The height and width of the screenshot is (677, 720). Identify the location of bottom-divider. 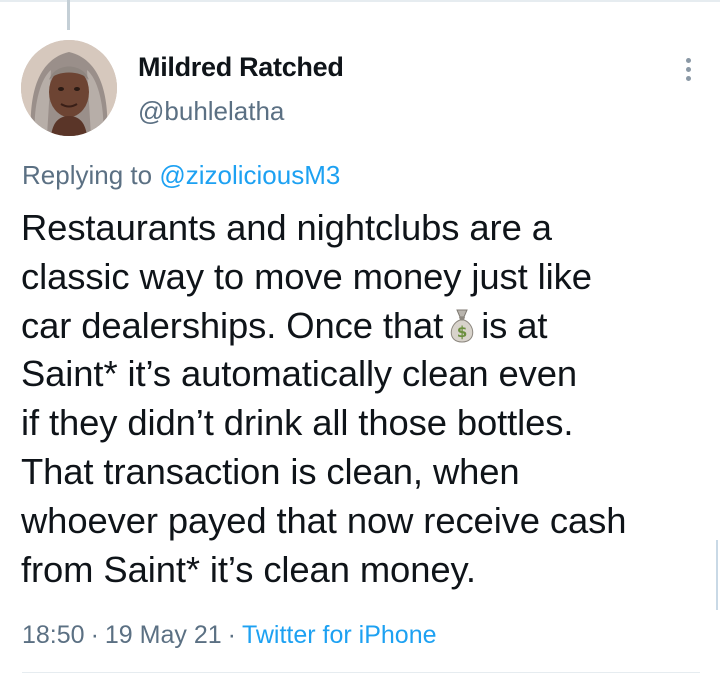
(361, 672).